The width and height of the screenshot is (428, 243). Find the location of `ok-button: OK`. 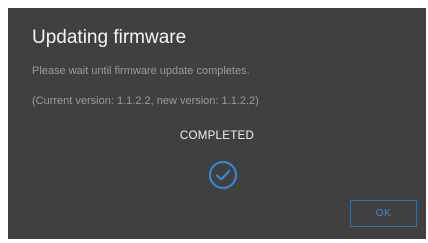

ok-button: OK is located at coordinates (383, 213).